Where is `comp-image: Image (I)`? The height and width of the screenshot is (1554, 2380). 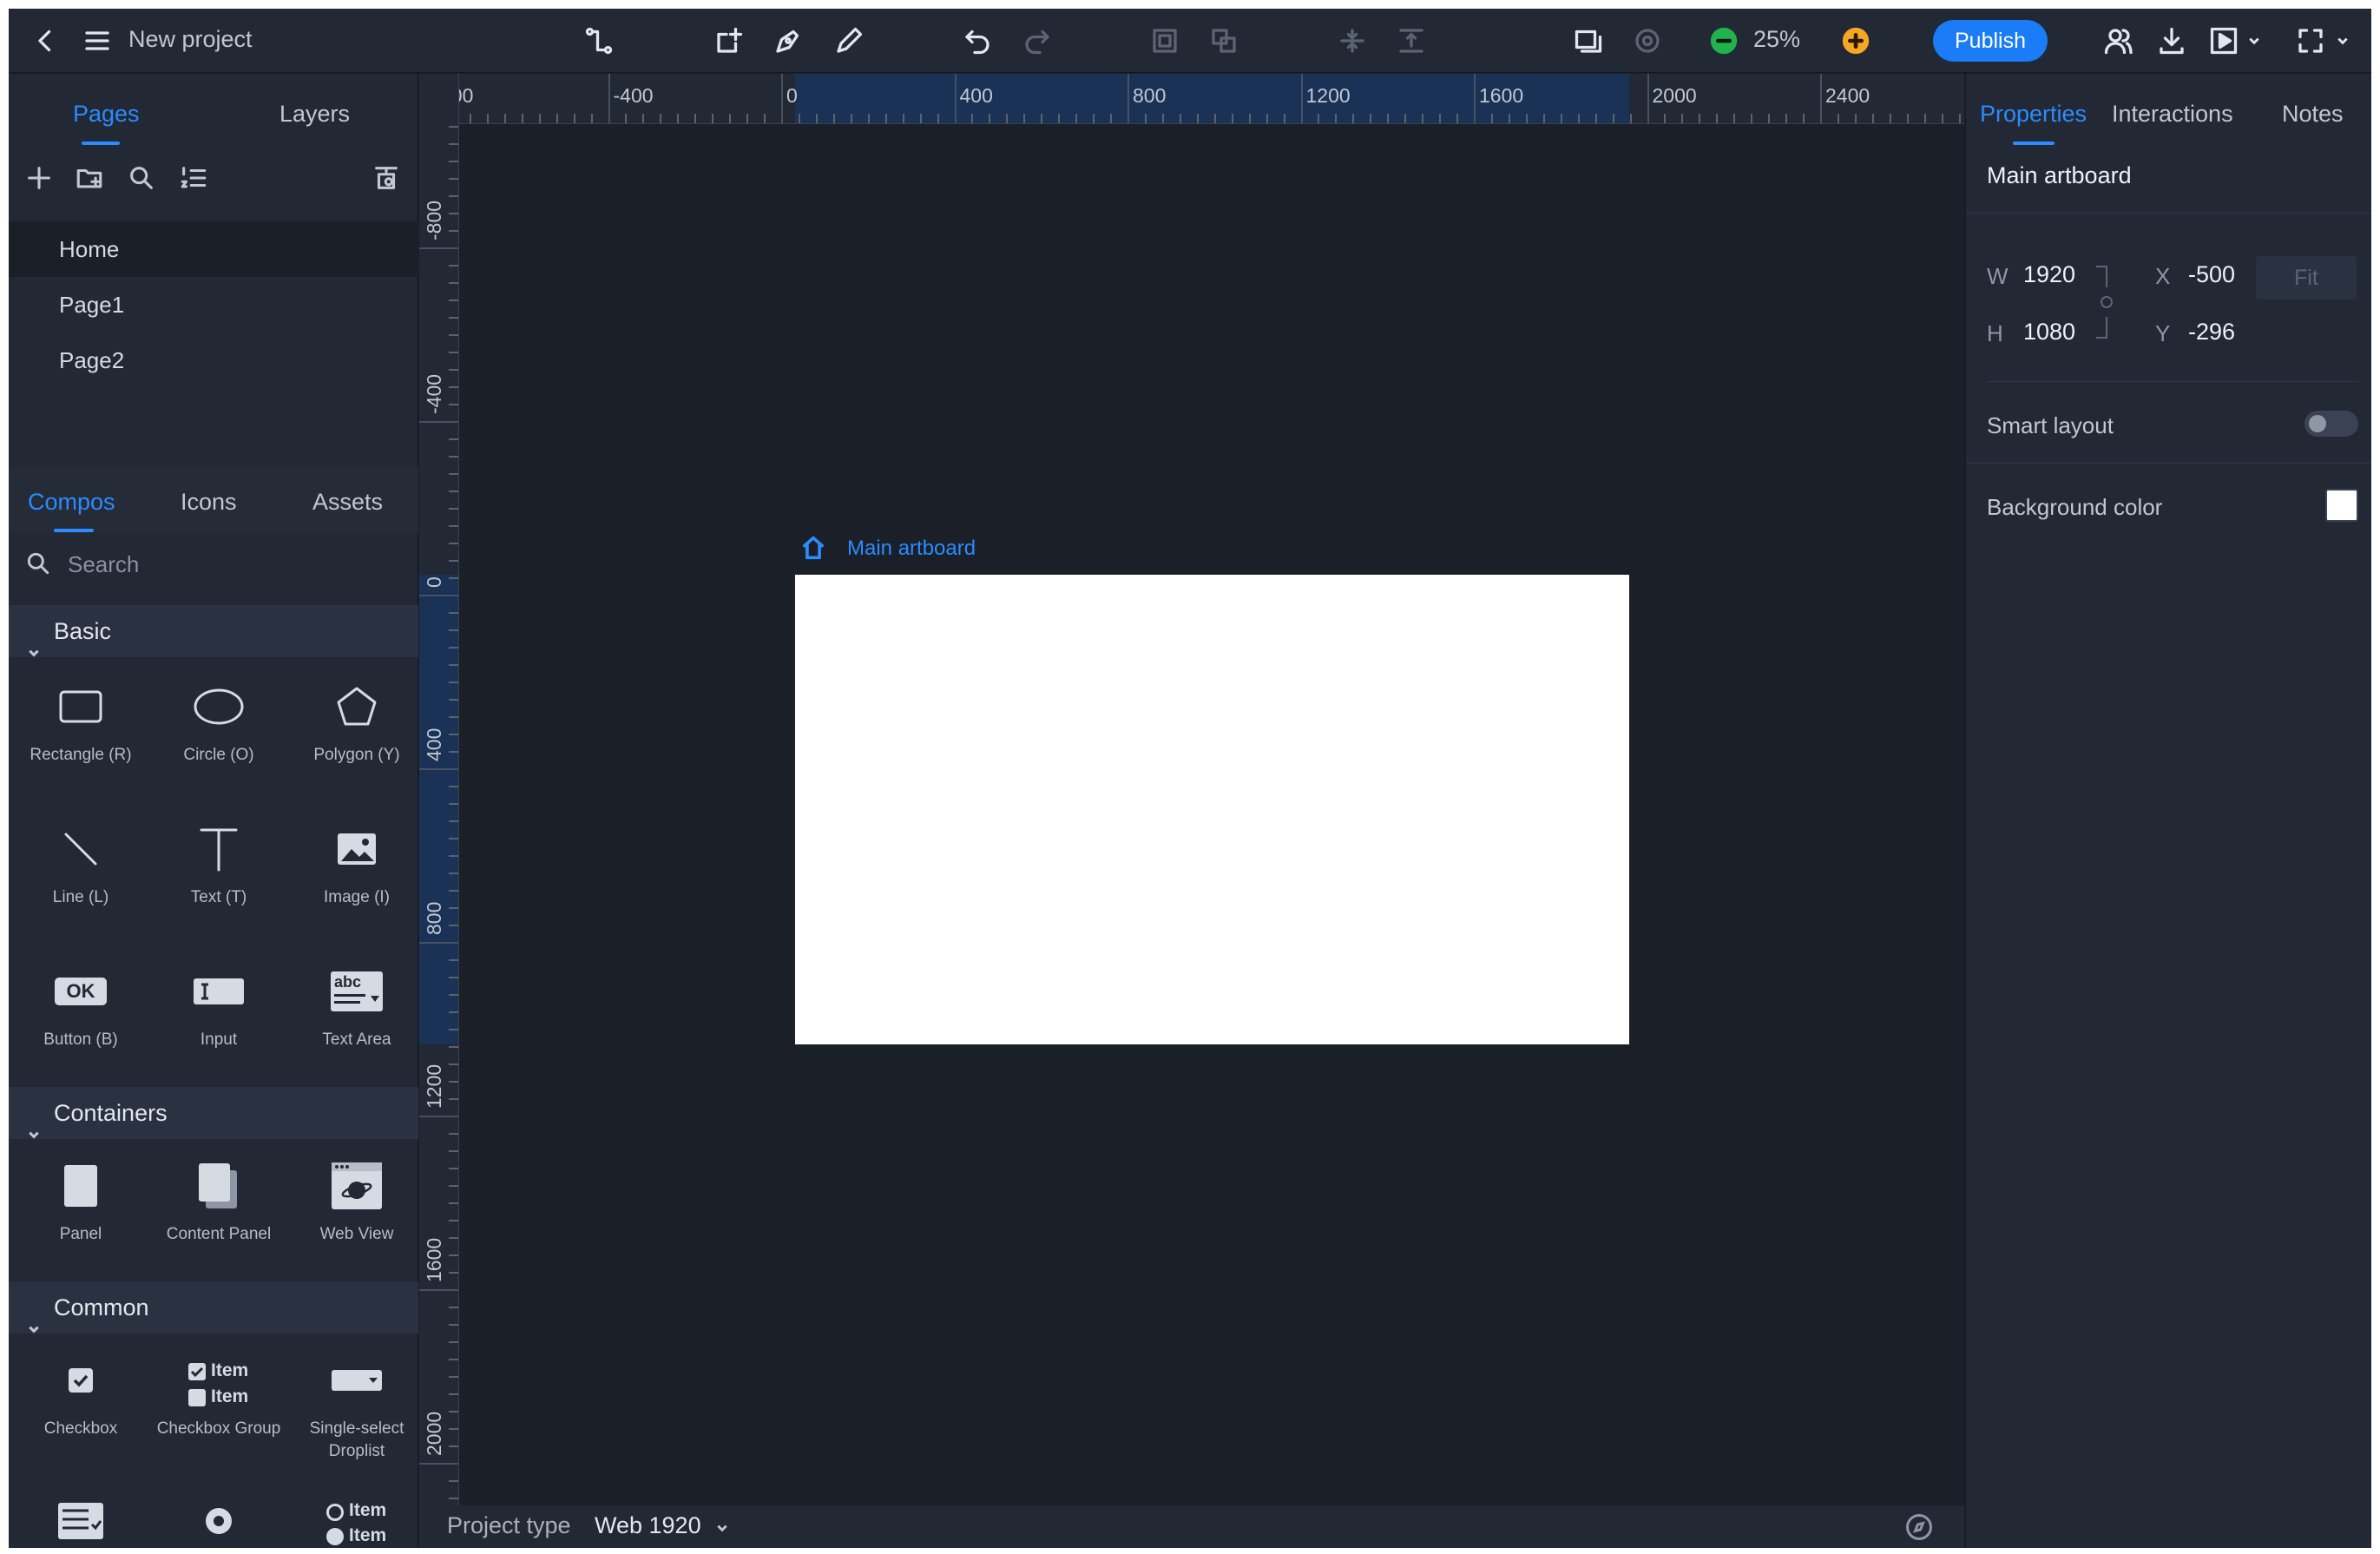 comp-image: Image (I) is located at coordinates (356, 872).